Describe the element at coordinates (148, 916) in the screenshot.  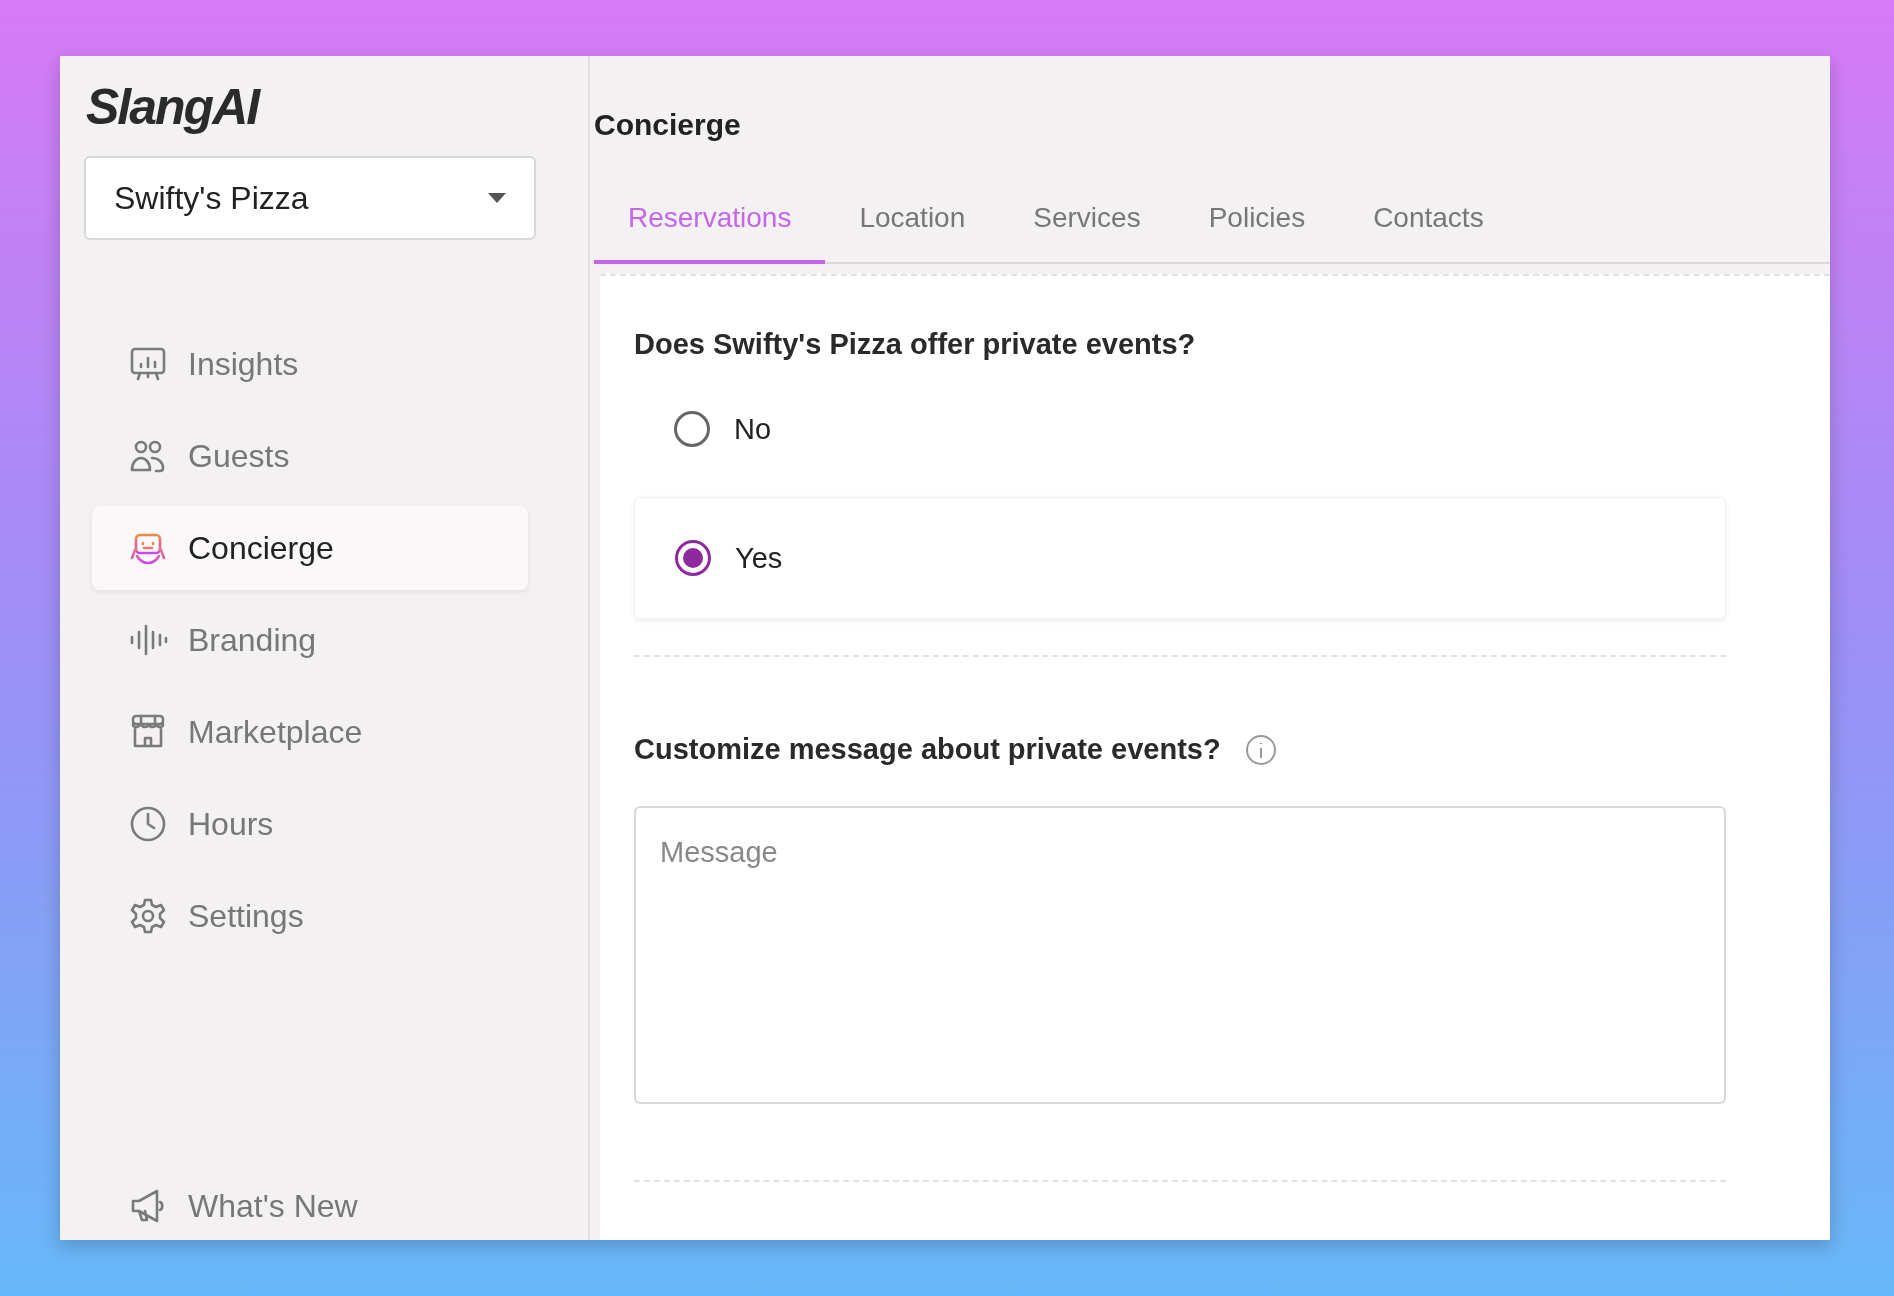
I see `settings-icon` at that location.